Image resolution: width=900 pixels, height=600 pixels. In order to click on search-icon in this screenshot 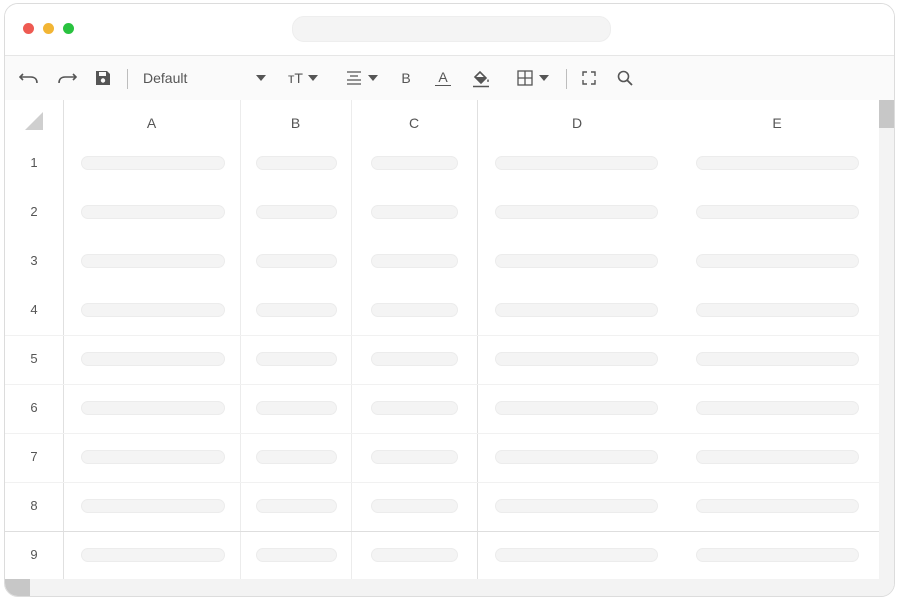, I will do `click(625, 78)`.